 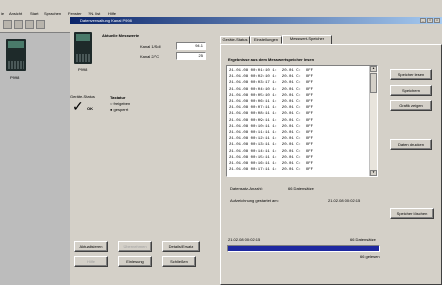 I want to click on progress-left-label: 21.02.08 00:02:15, so click(x=244, y=239).